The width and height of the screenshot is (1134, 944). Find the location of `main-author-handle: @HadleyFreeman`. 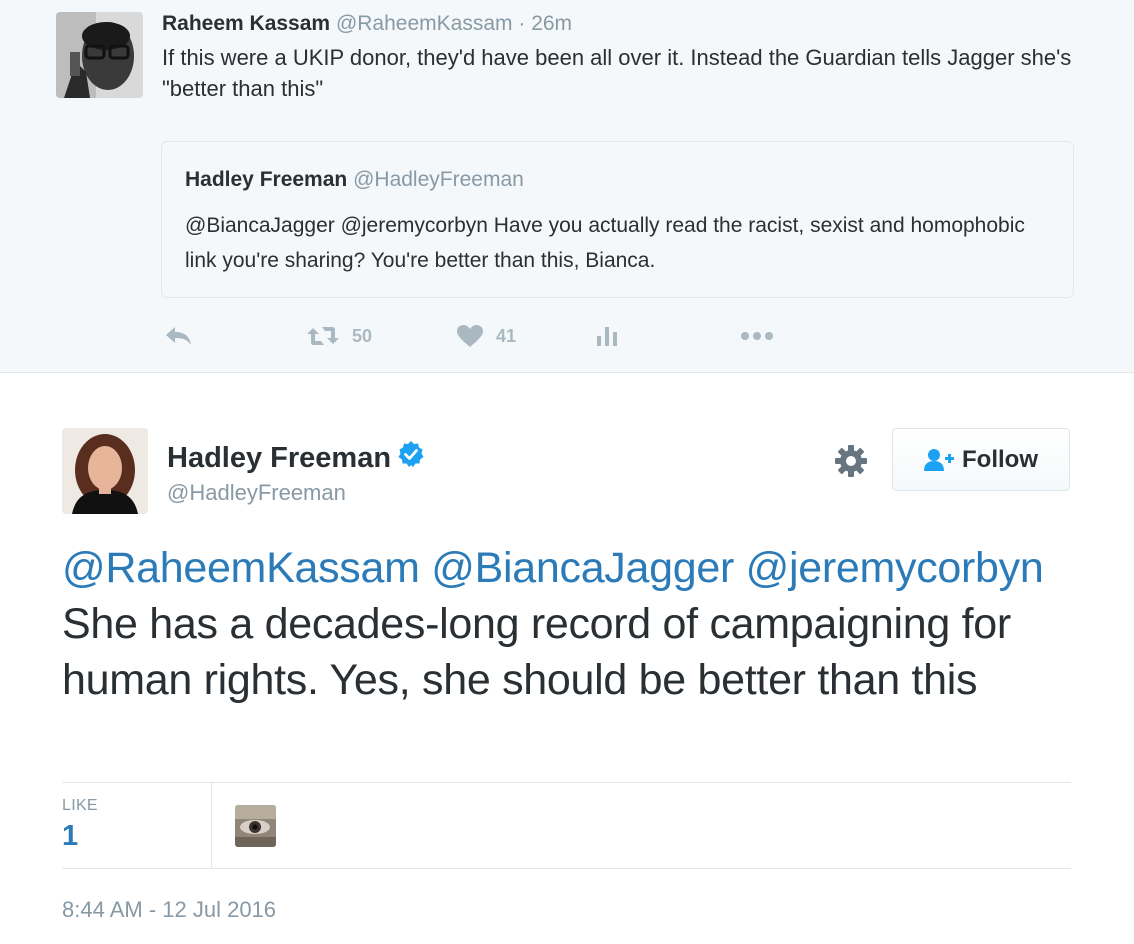

main-author-handle: @HadleyFreeman is located at coordinates (256, 493).